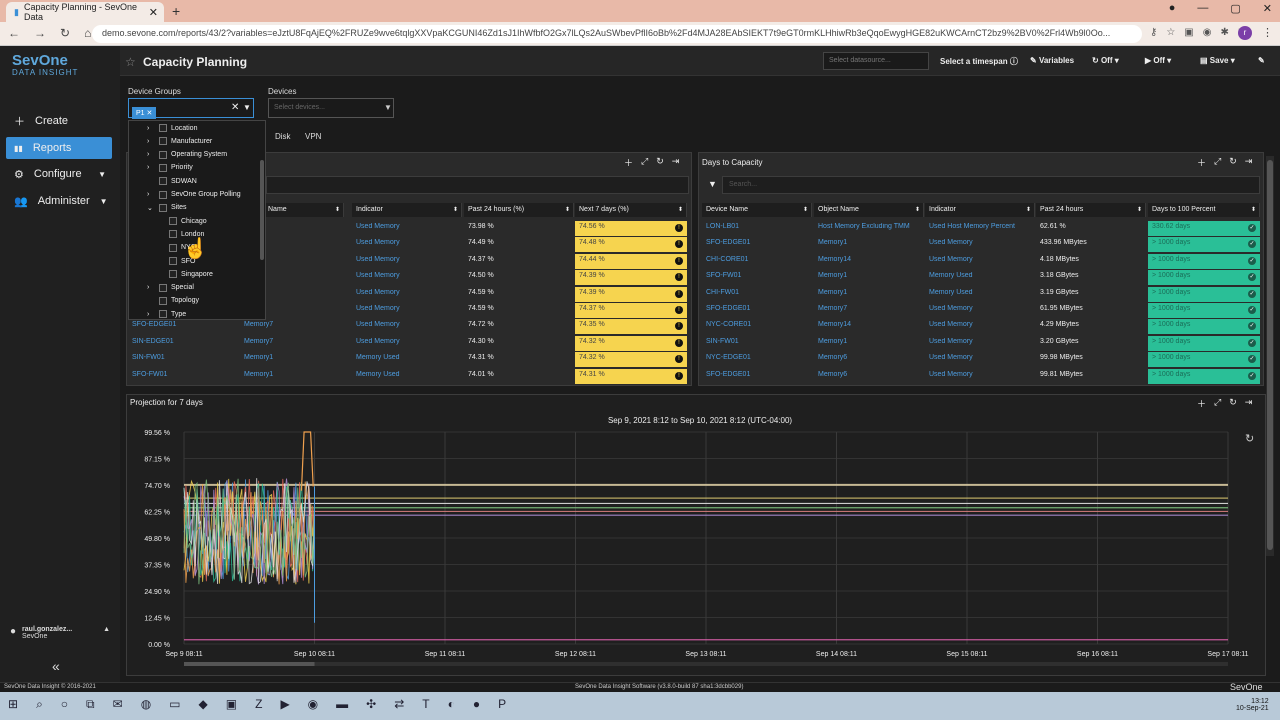 The height and width of the screenshot is (720, 1280). Describe the element at coordinates (981, 226) in the screenshot. I see `indicator-link: Used Host Memory Percent` at that location.